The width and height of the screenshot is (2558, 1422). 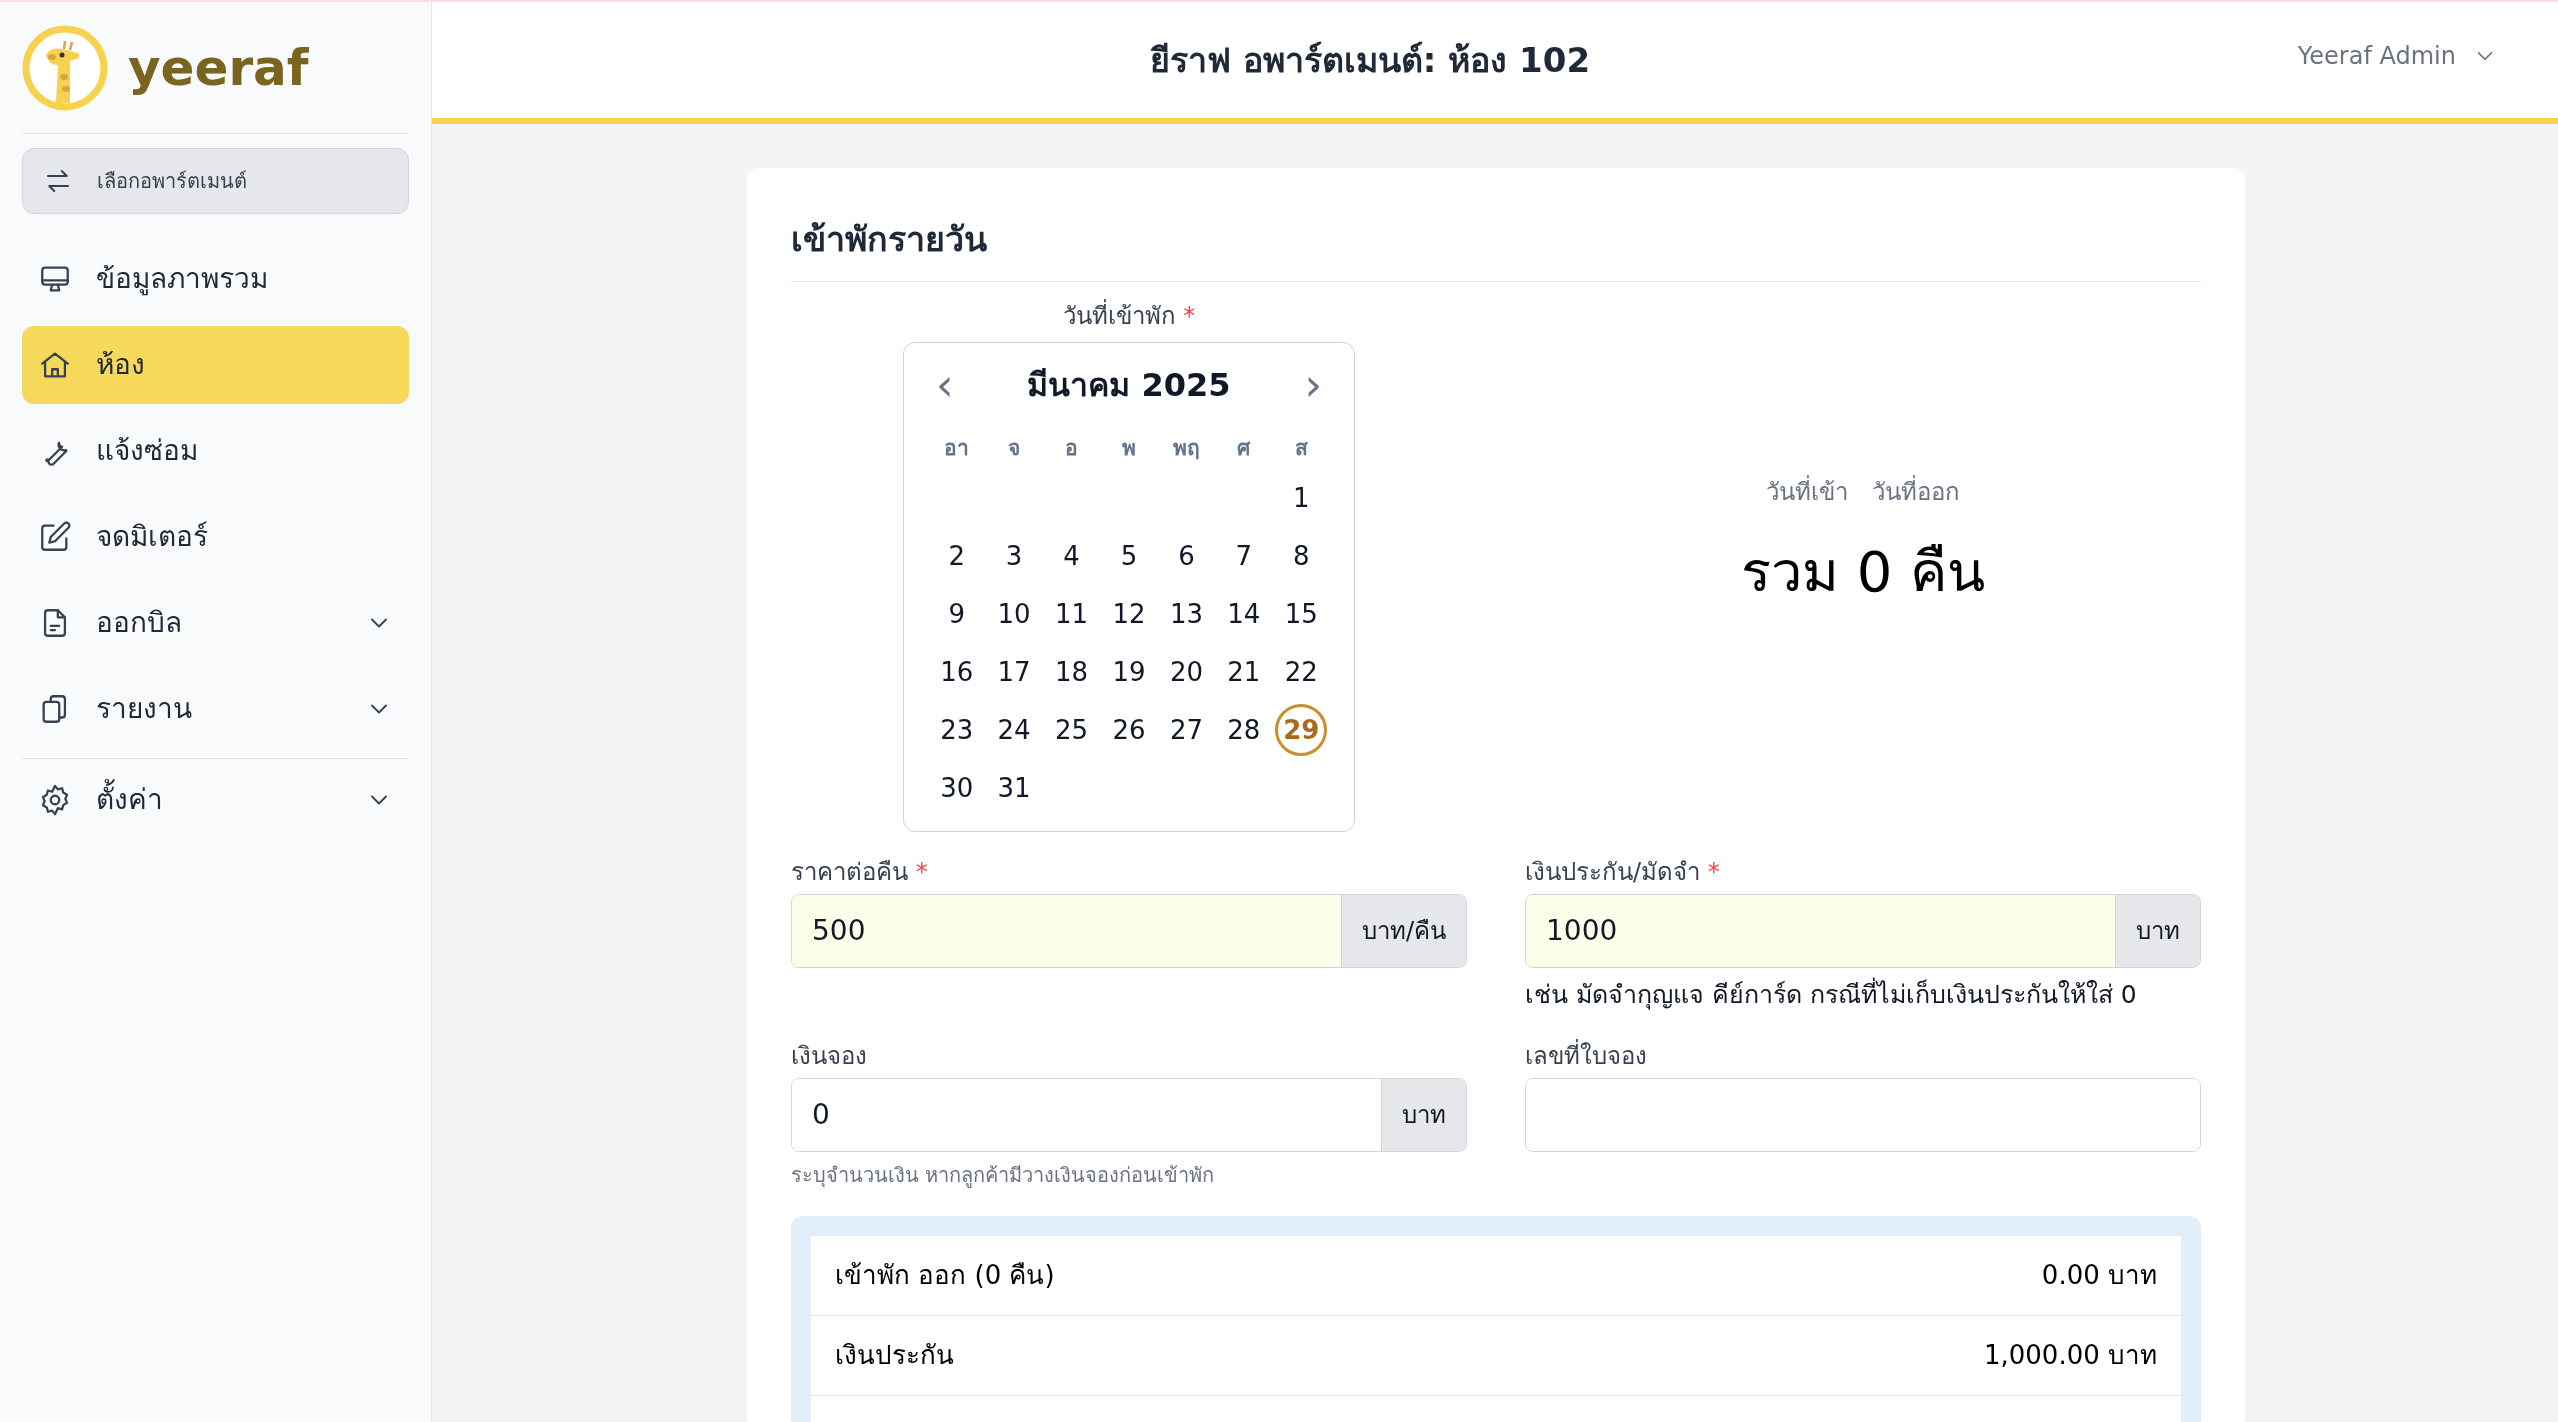 I want to click on hint-text: ระบุจำนวนเงิน หากลูกค้ามีวางเงินจองก่อนเข้าพัก, so click(x=1003, y=1175).